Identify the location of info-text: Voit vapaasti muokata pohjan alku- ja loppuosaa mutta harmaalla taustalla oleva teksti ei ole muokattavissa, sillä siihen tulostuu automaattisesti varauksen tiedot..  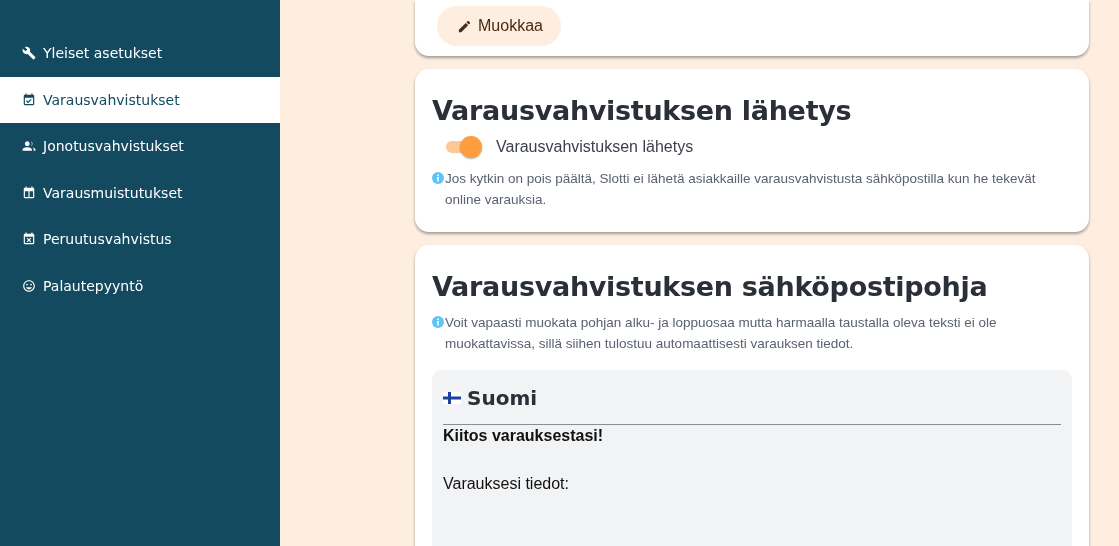
(721, 333).